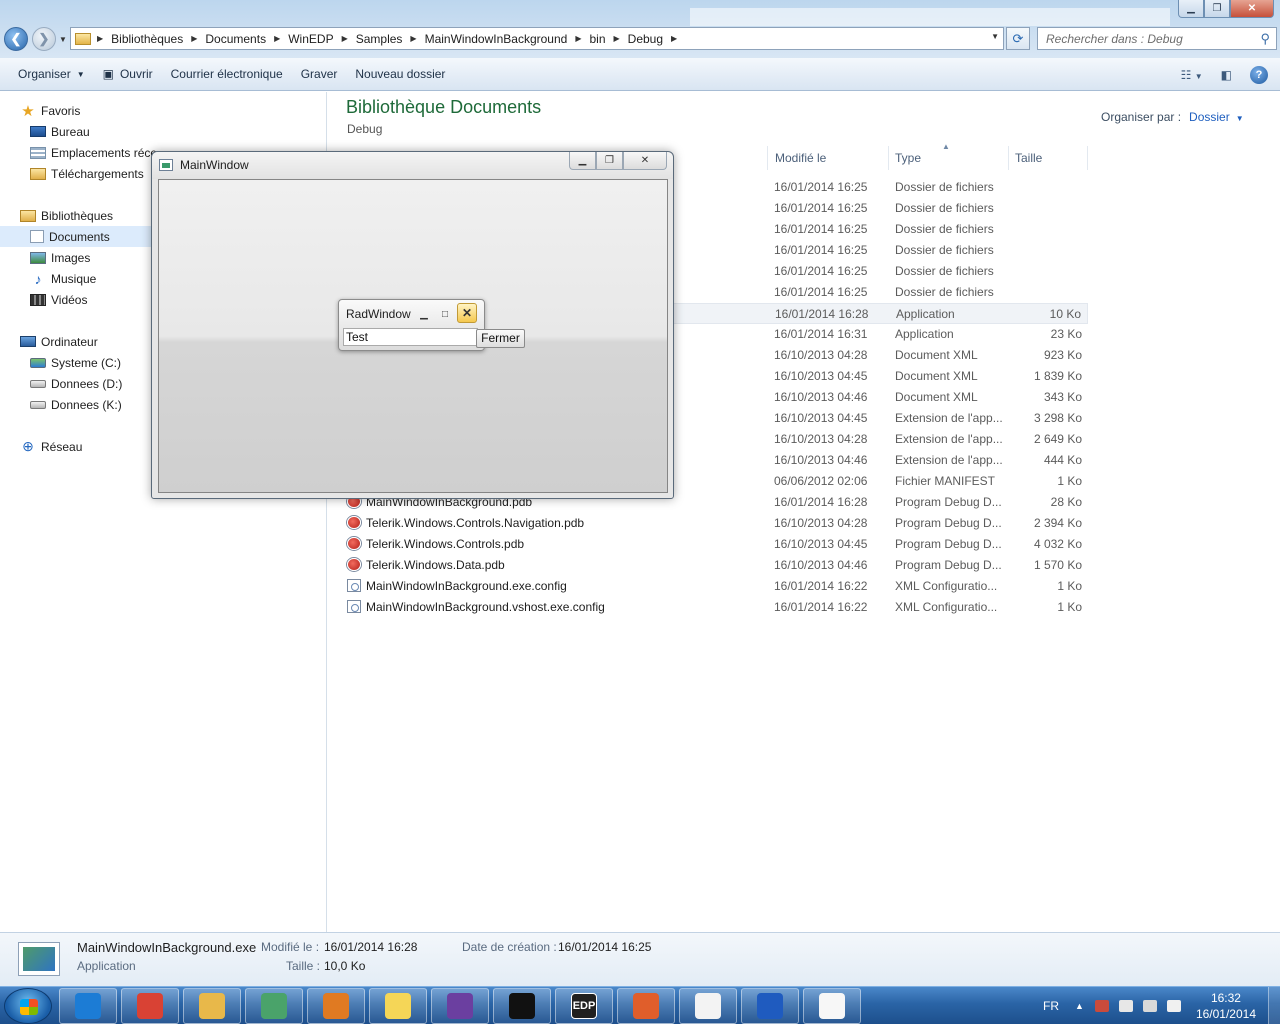  I want to click on breadcrumb-item: Debug ▶, so click(657, 39).